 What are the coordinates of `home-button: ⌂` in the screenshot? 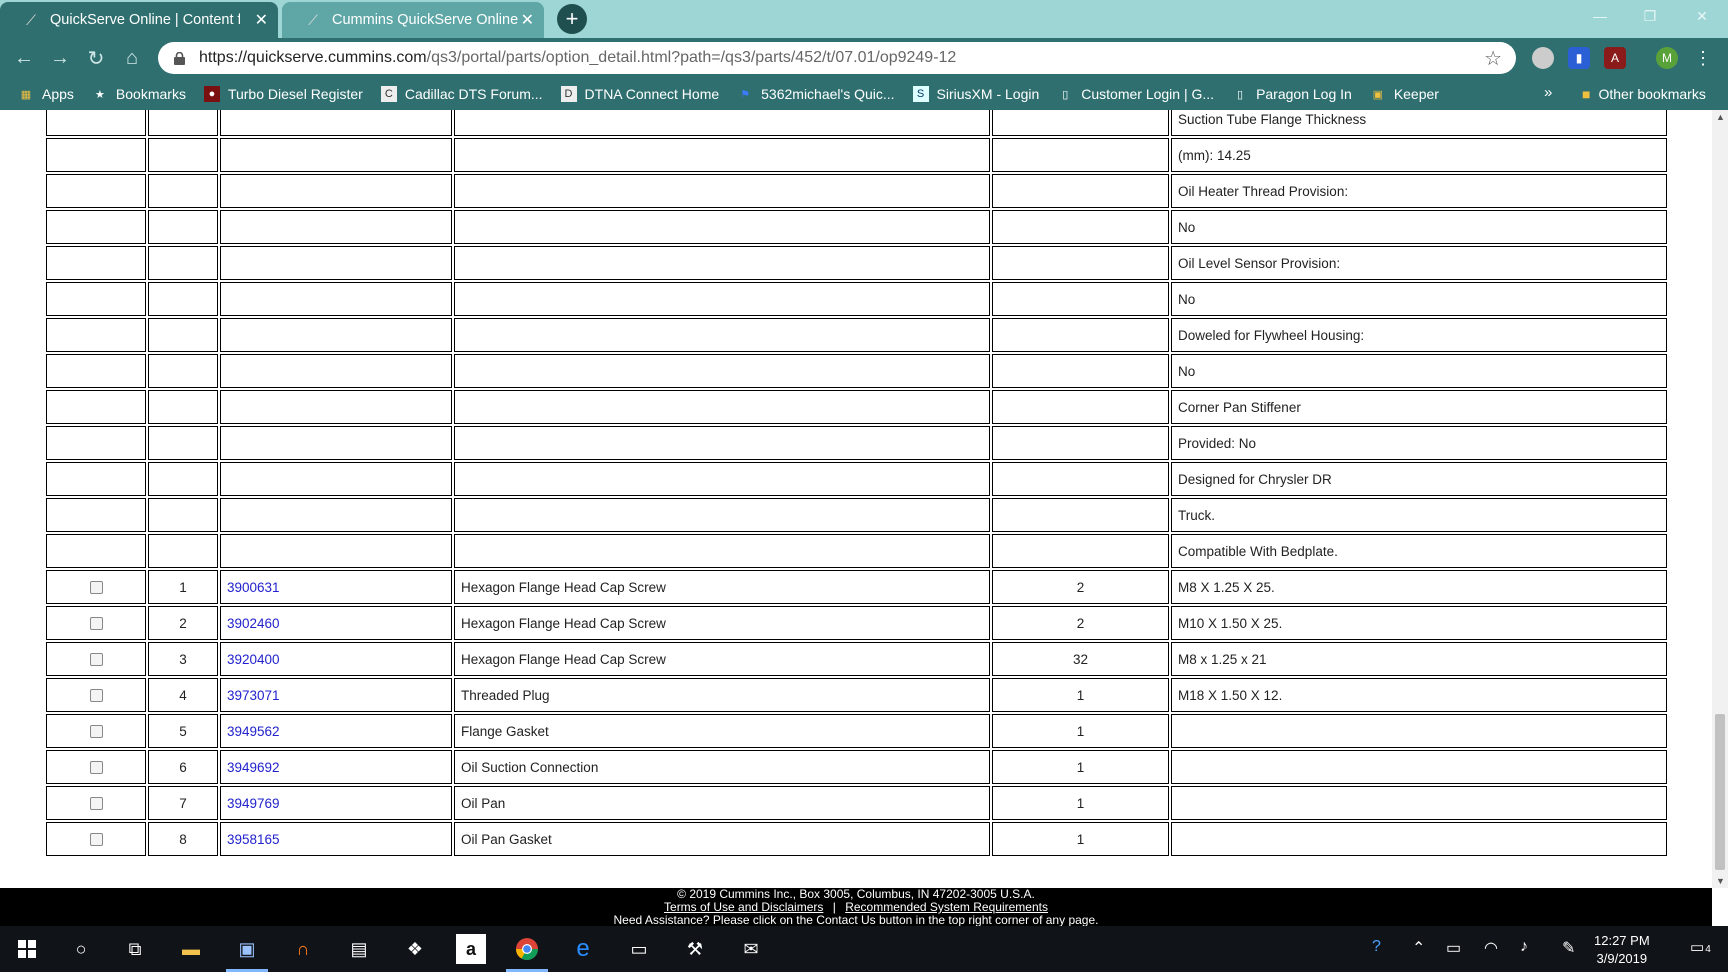 It's located at (132, 58).